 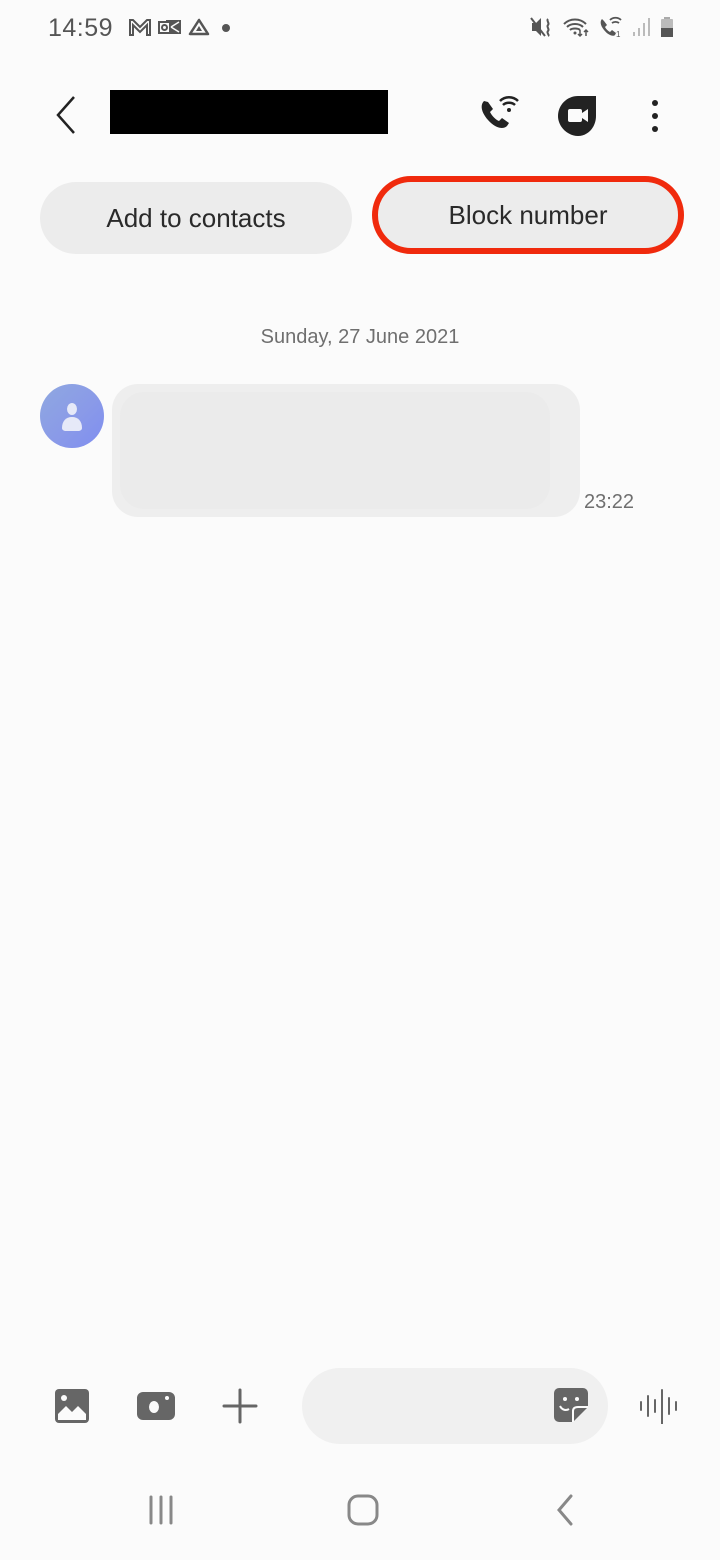 I want to click on gmail-icon, so click(x=140, y=27).